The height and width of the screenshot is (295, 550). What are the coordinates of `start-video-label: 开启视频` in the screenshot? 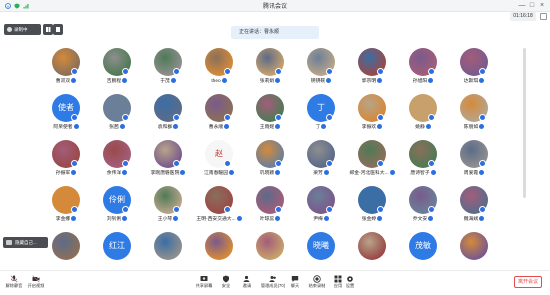 It's located at (36, 285).